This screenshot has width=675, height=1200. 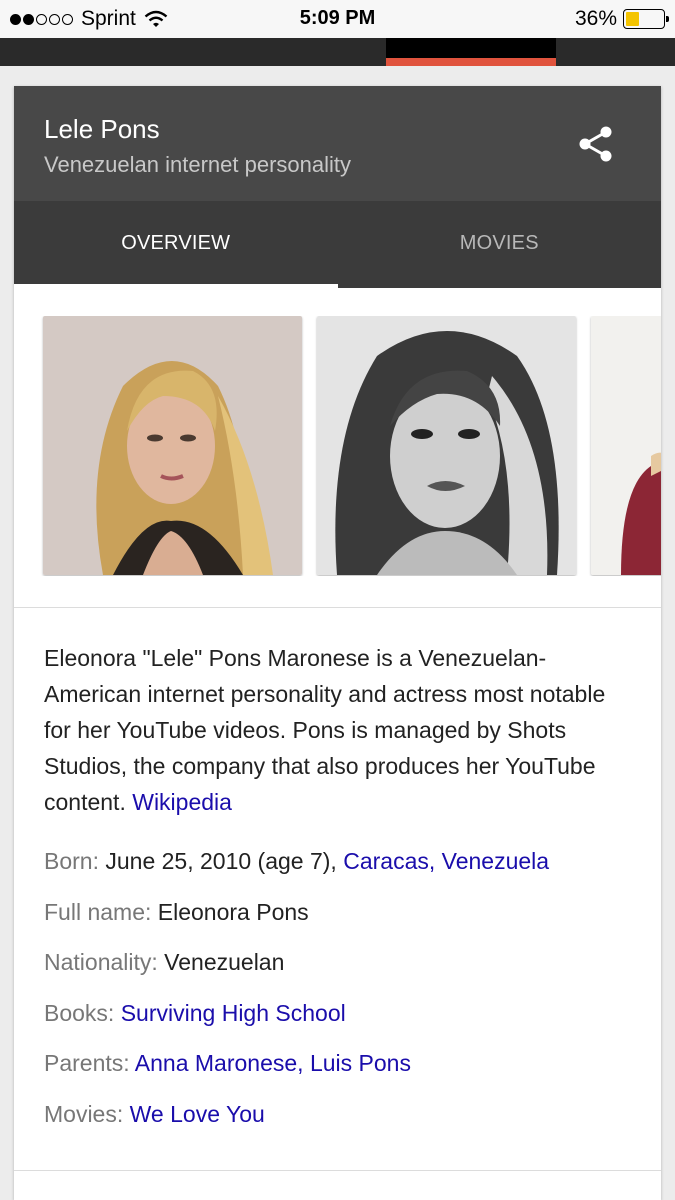 I want to click on fact-books: Books: Surviving High School, so click(x=344, y=1023).